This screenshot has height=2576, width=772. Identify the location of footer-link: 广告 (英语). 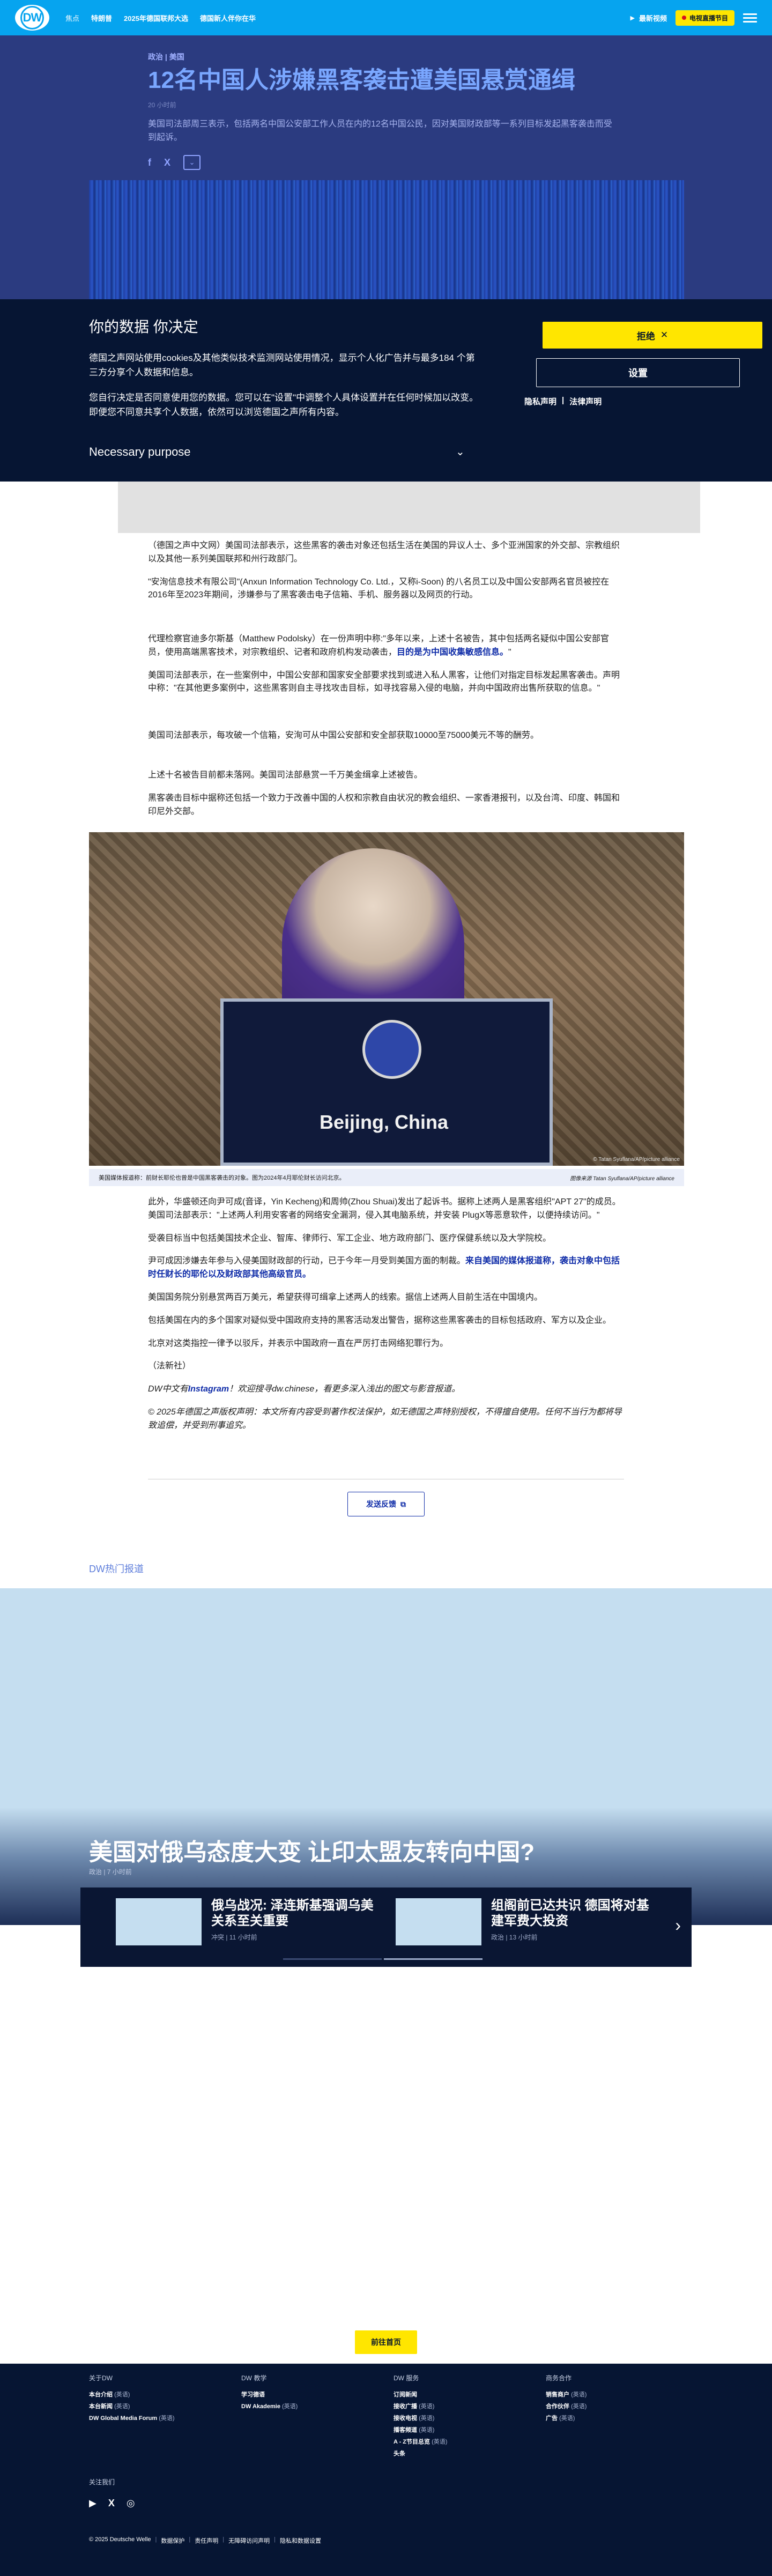
(566, 2418).